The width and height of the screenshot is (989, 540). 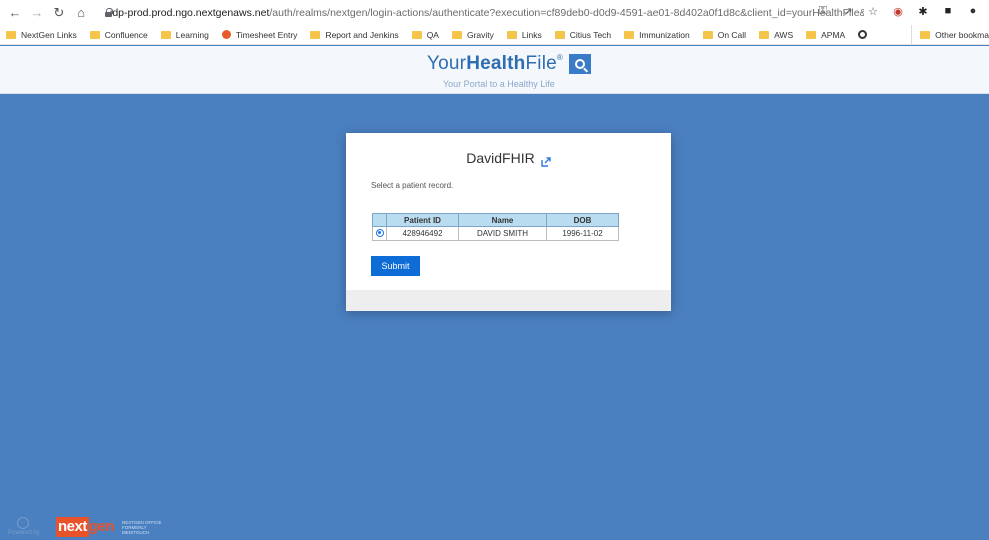 I want to click on bookmark-label: QA, so click(x=432, y=34).